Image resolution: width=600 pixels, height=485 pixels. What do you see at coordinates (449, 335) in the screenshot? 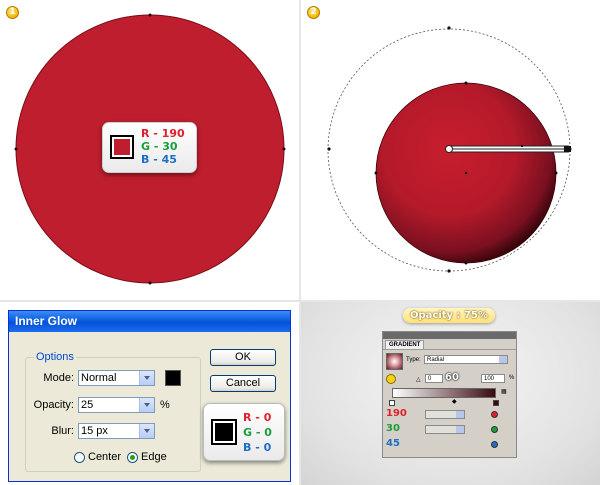
I see `panel-titlebar` at bounding box center [449, 335].